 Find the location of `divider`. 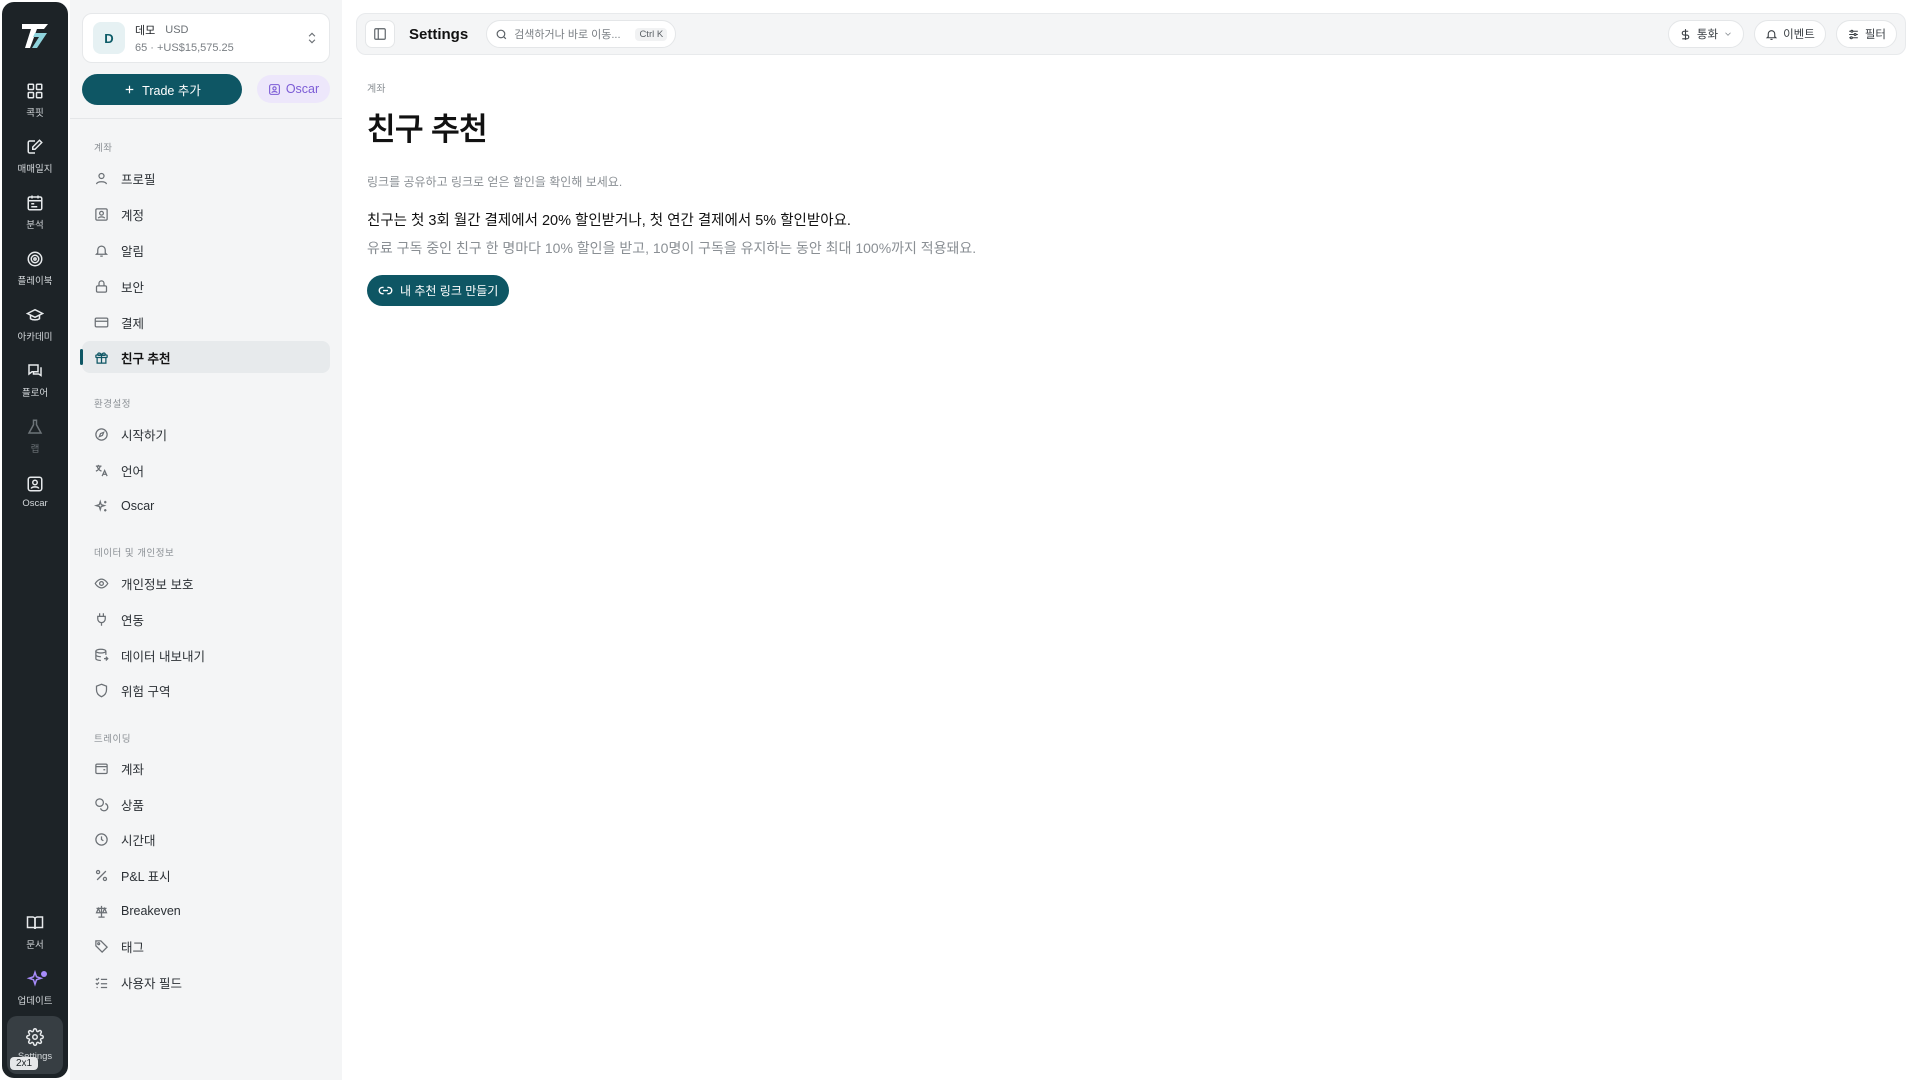

divider is located at coordinates (206, 118).